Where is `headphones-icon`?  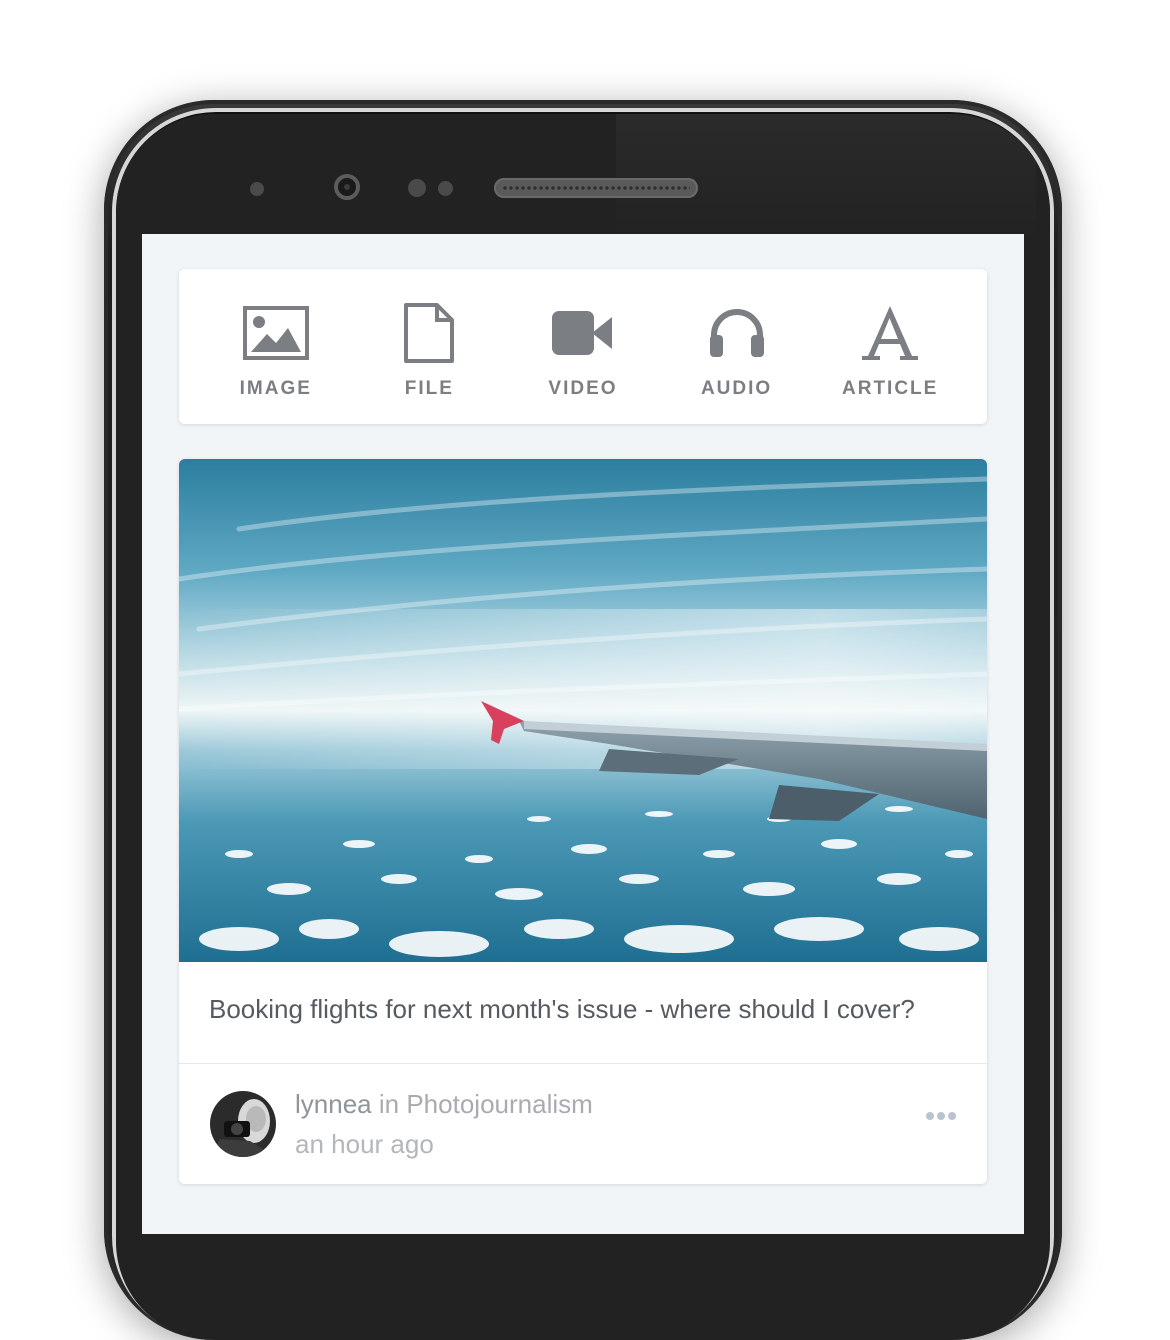
headphones-icon is located at coordinates (737, 333).